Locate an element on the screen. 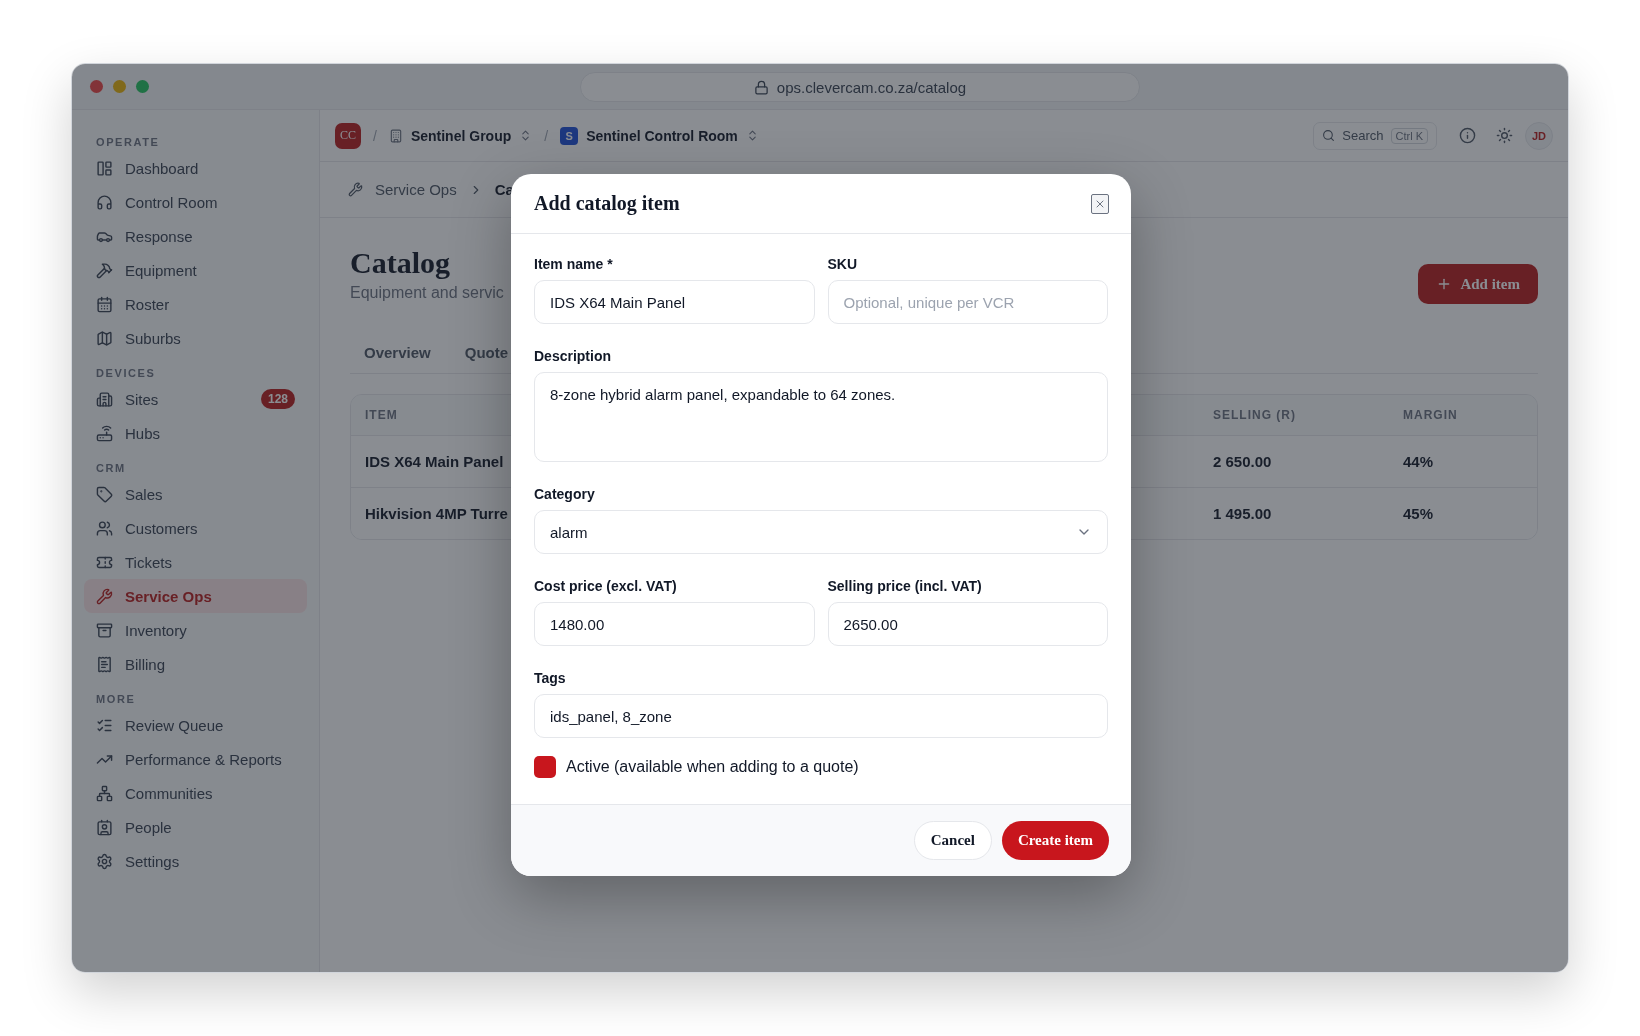 The width and height of the screenshot is (1640, 1036). room-switcher: S Sentinel Control Room is located at coordinates (659, 135).